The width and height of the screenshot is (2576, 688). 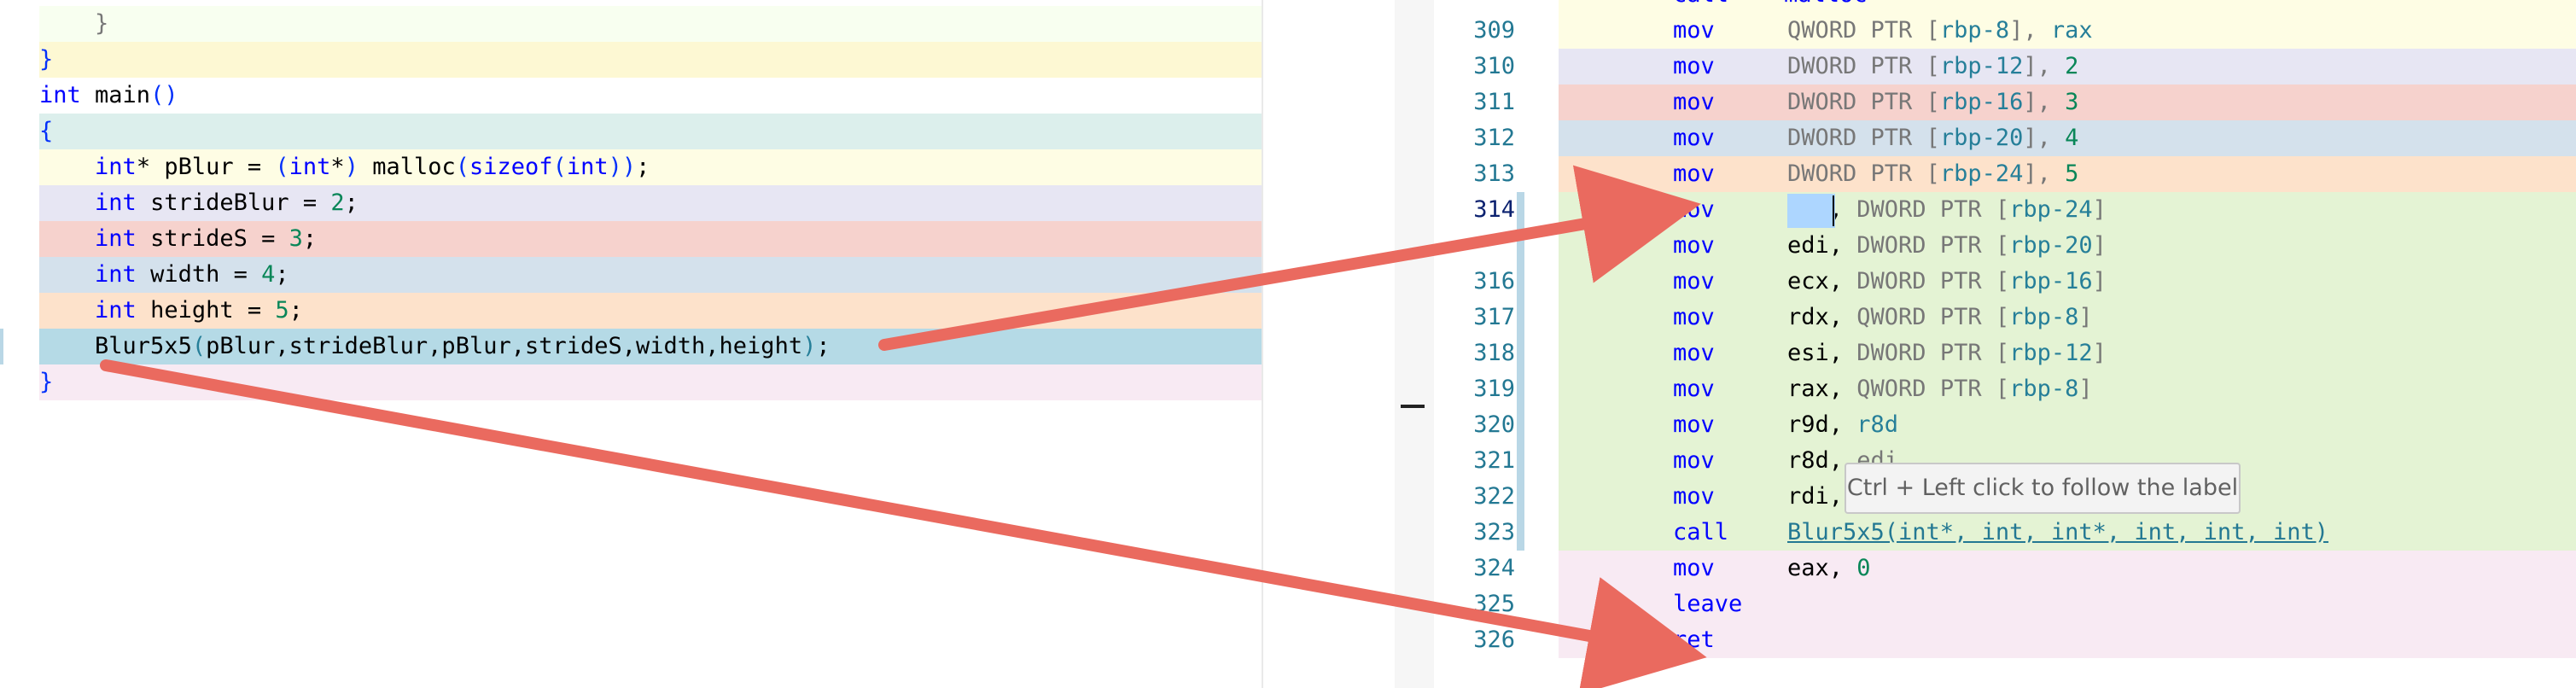 I want to click on asm-line: mov DWORD PTR [rbp-16], 3, so click(x=2067, y=102).